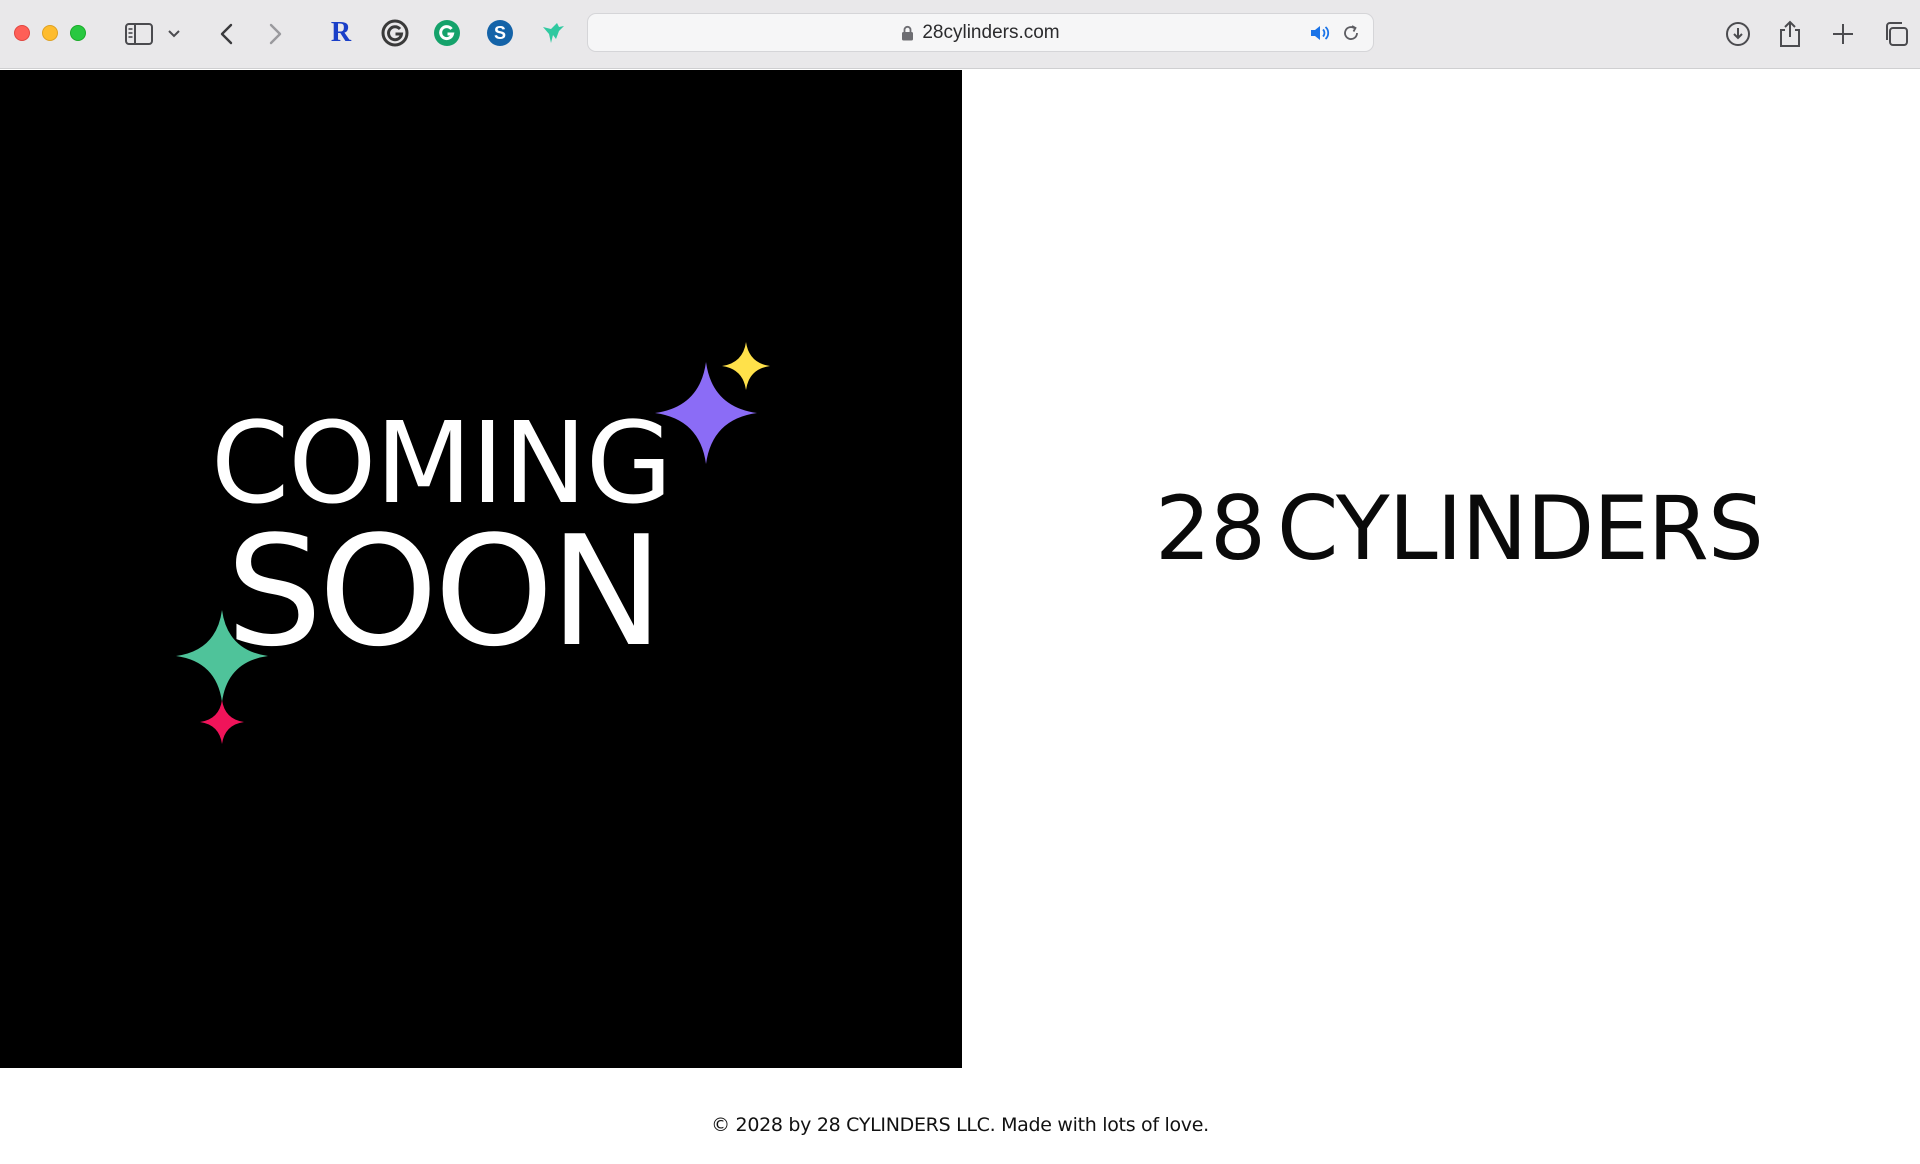  What do you see at coordinates (226, 34) in the screenshot?
I see `back-arrow-icon` at bounding box center [226, 34].